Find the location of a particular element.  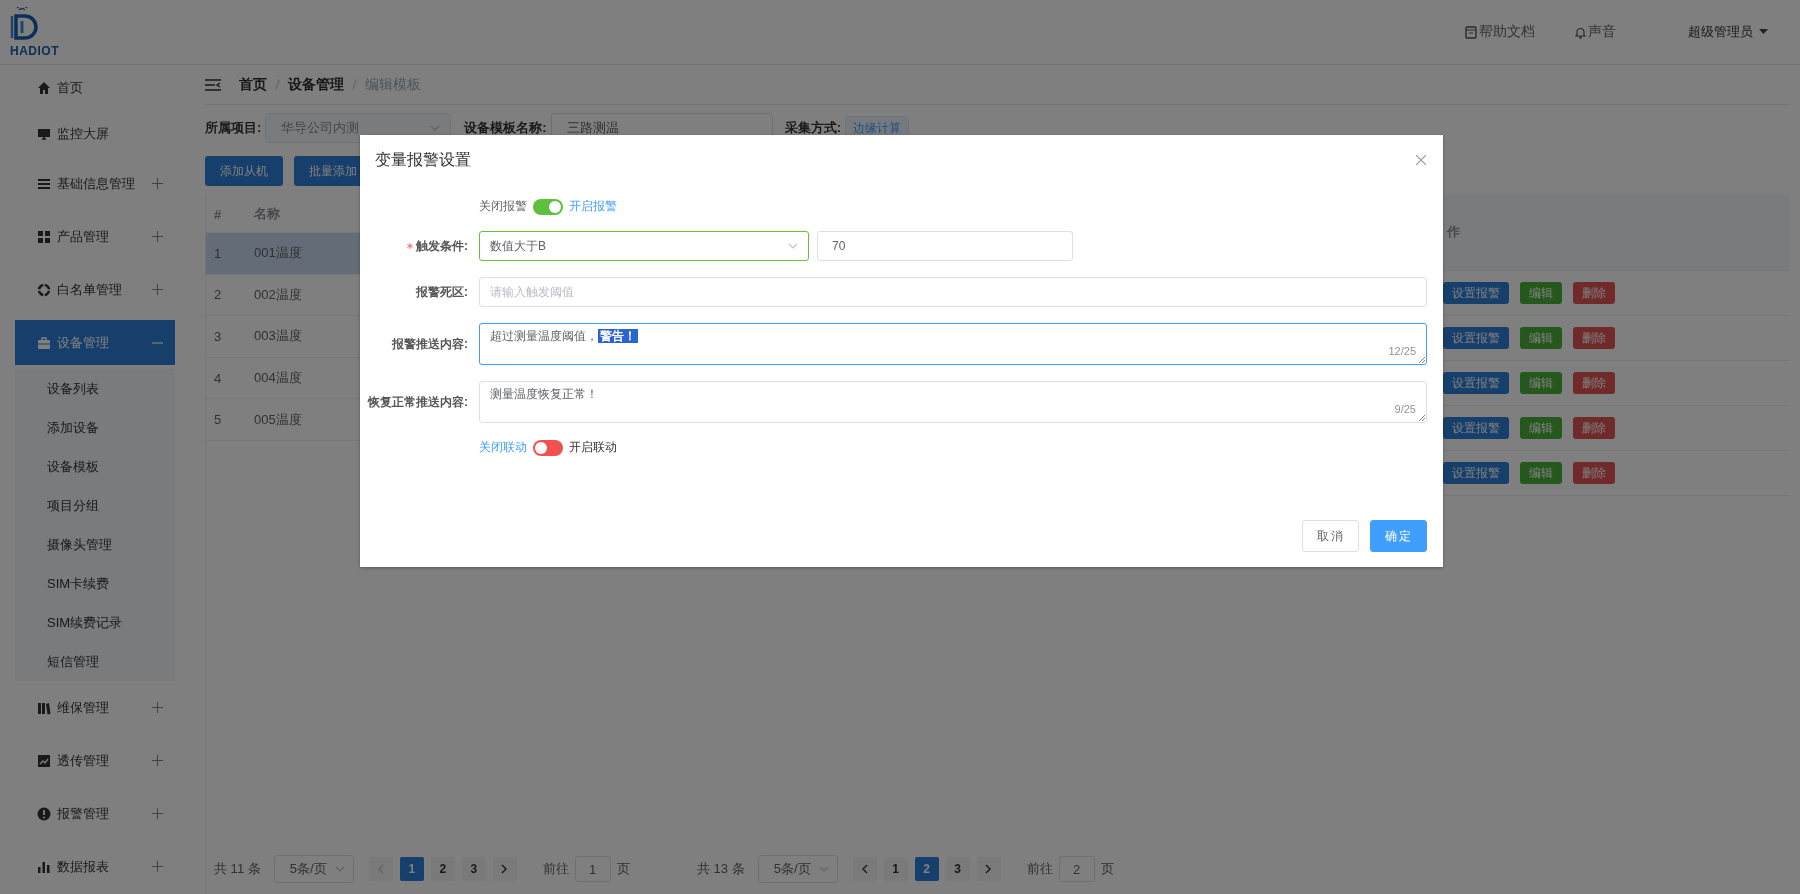

user-menu: 超级管理员 is located at coordinates (1728, 32).